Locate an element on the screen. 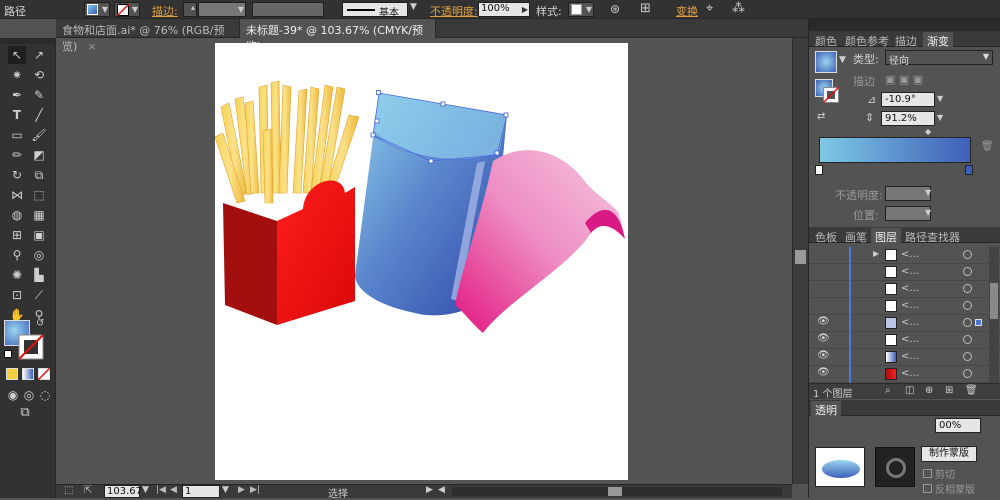 The height and width of the screenshot is (500, 1000). transparency-opacity-field: 00% is located at coordinates (958, 425).